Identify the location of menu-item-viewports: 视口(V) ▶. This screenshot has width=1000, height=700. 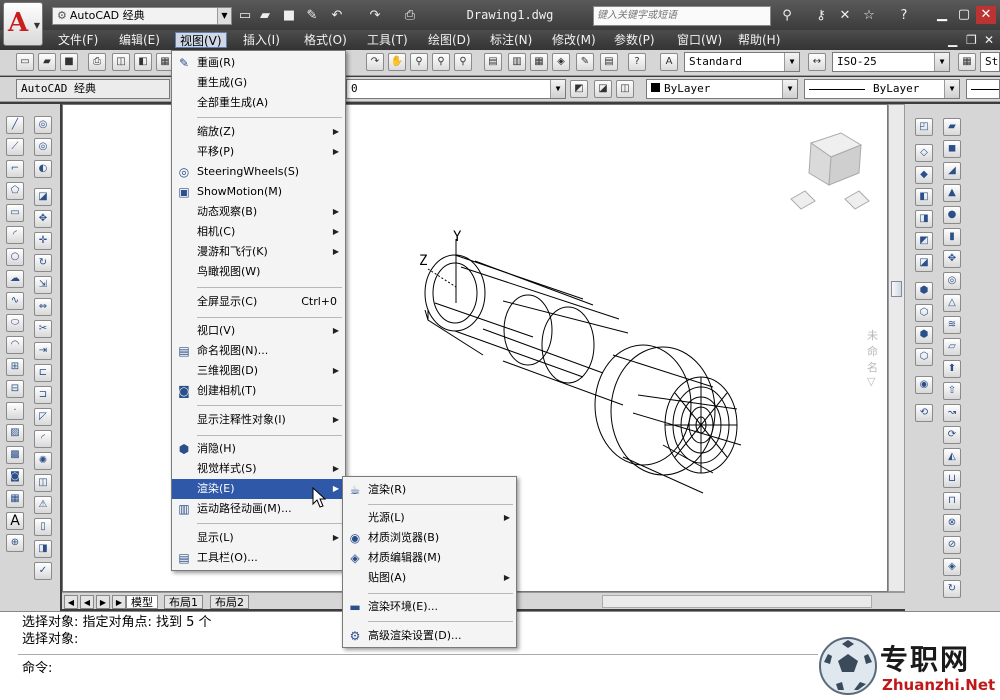
(258, 331).